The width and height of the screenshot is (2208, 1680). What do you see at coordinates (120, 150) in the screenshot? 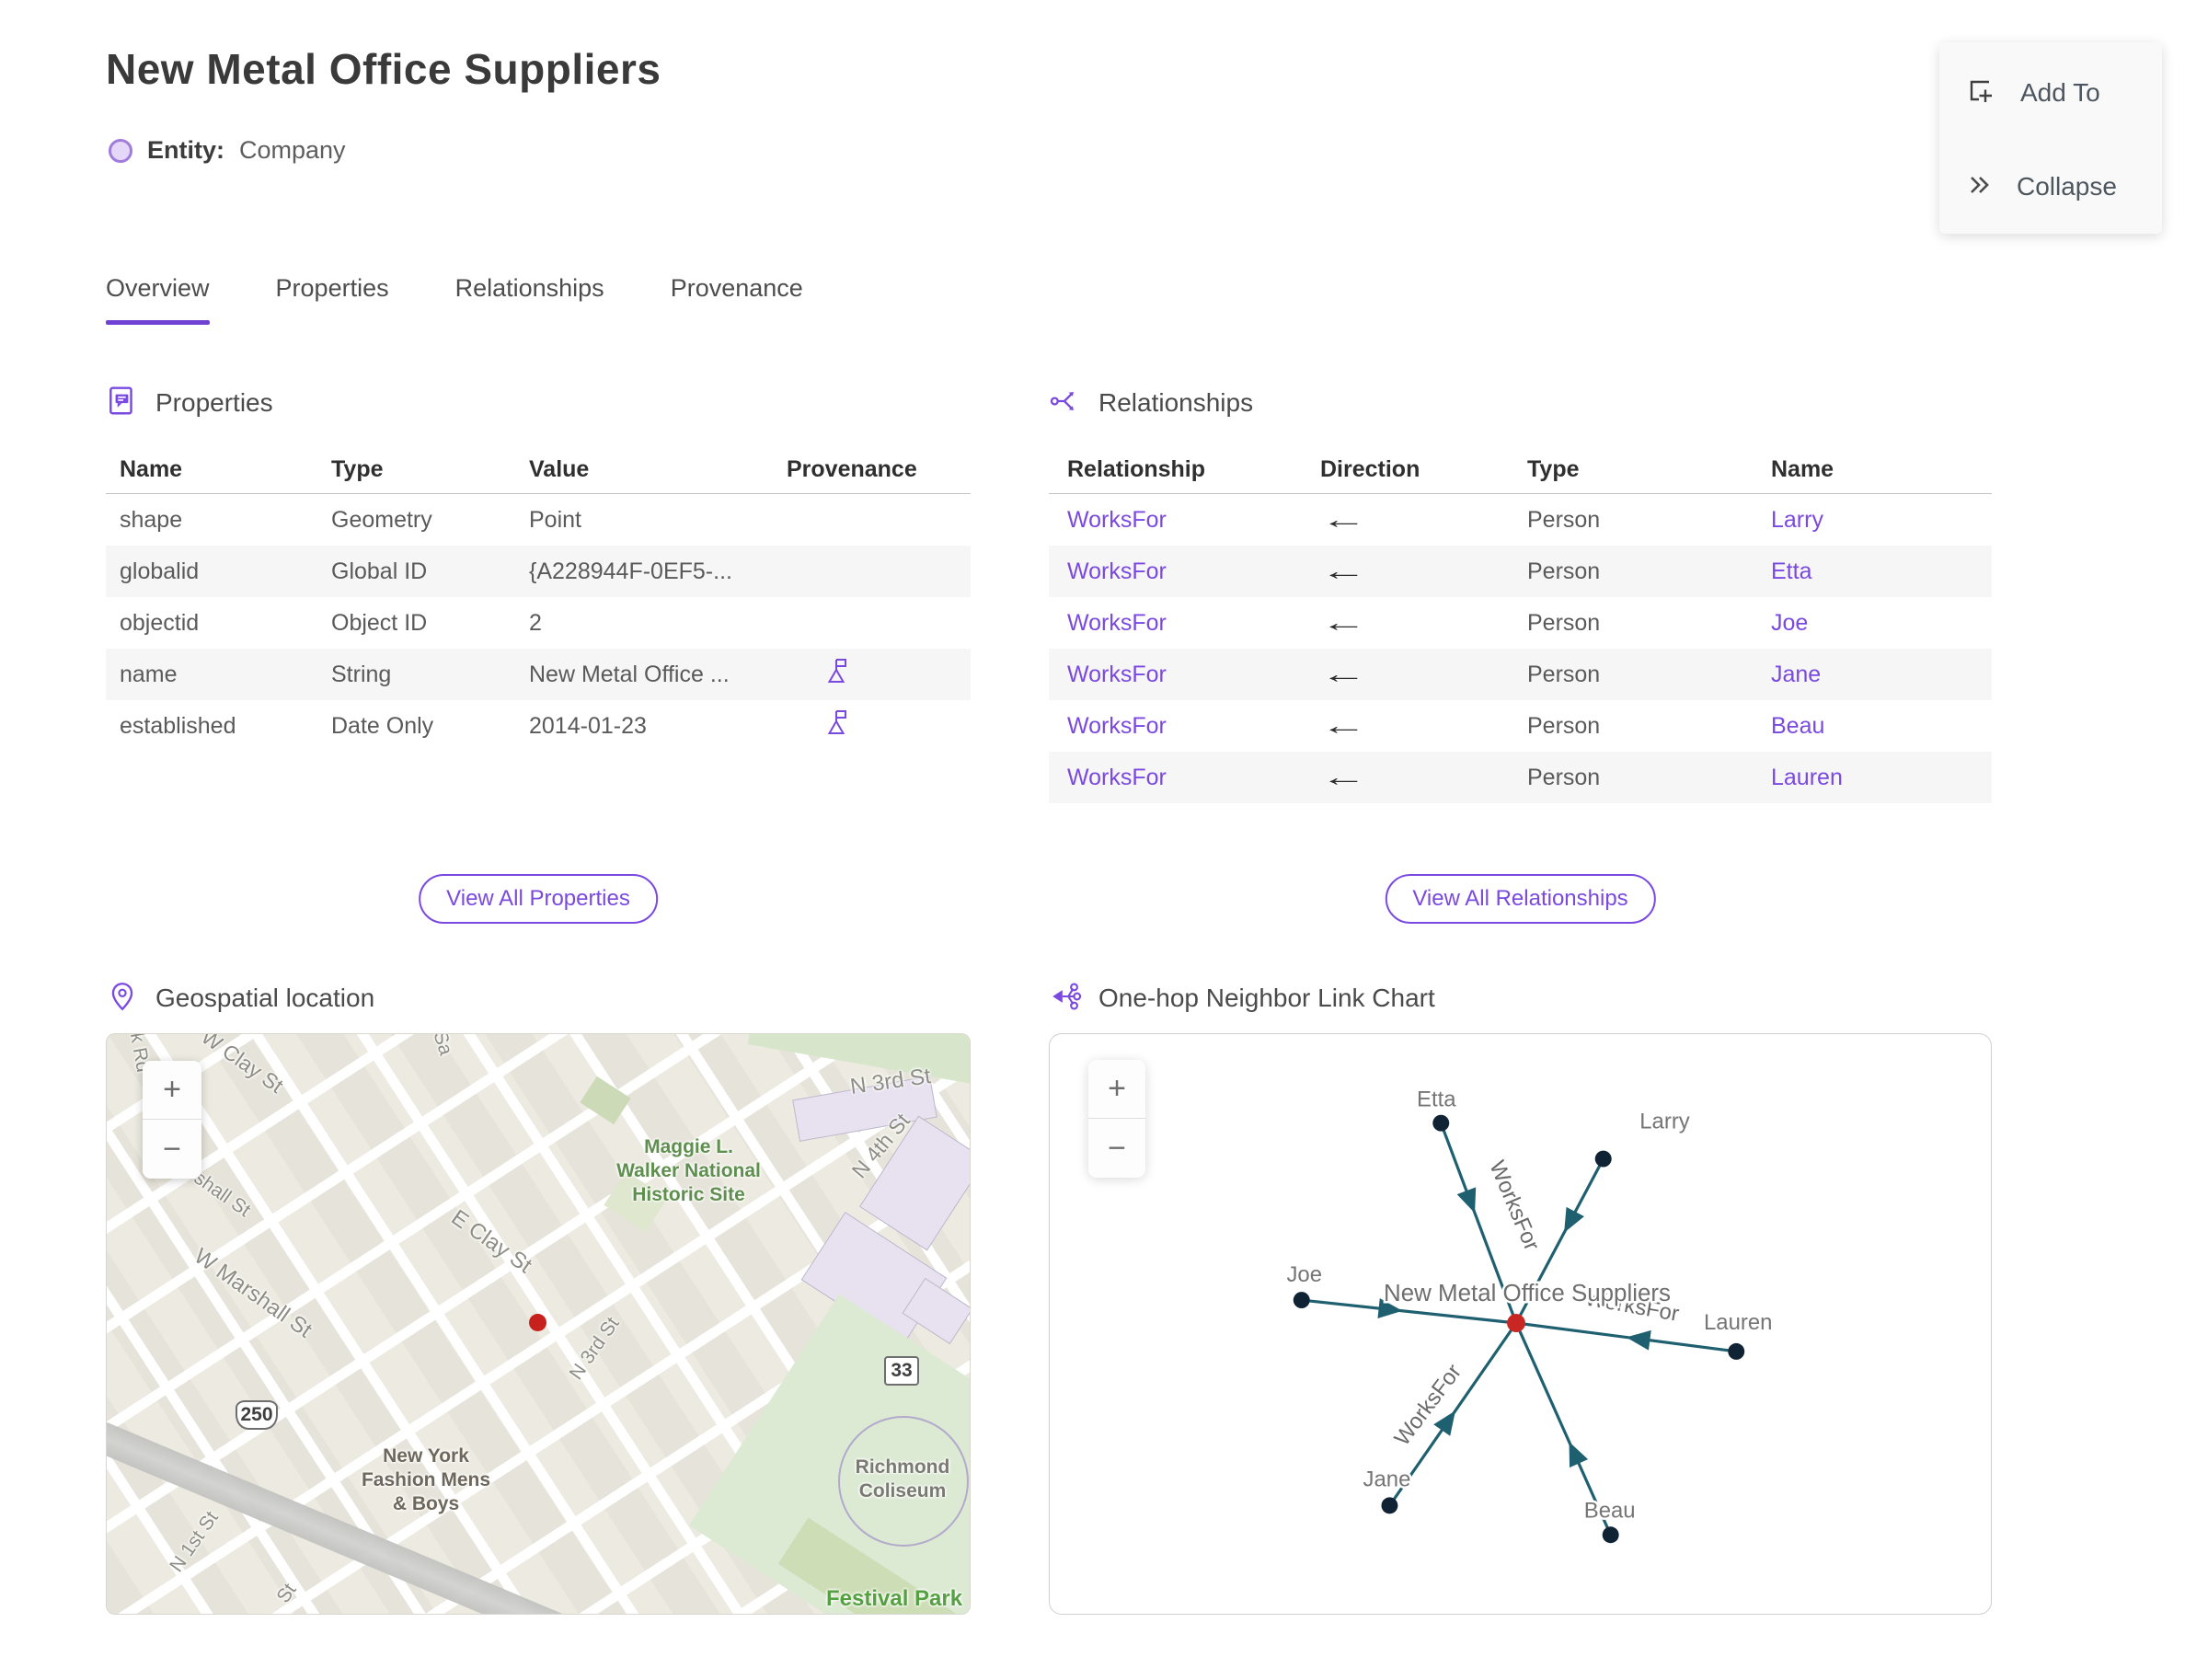
I see `entity-type-icon` at bounding box center [120, 150].